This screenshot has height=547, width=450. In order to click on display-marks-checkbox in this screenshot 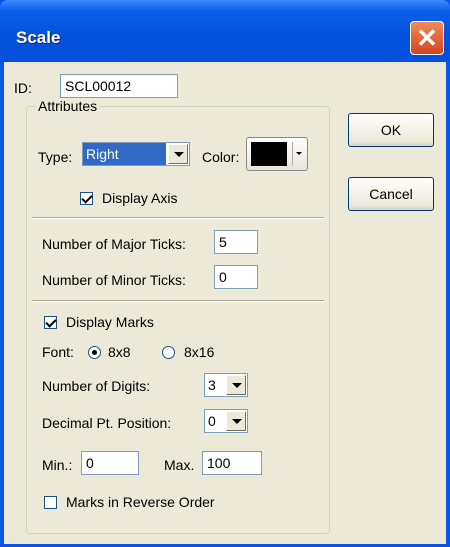, I will do `click(50, 322)`.